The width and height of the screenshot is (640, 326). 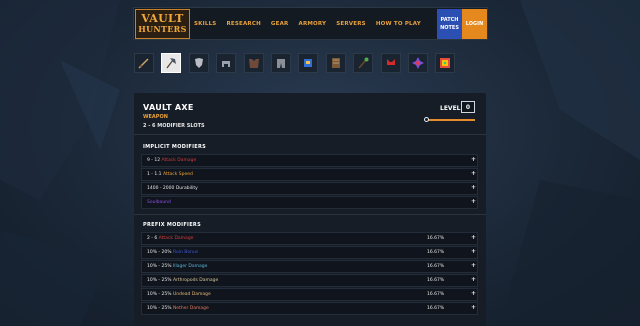 What do you see at coordinates (468, 107) in the screenshot?
I see `level-input: 0` at bounding box center [468, 107].